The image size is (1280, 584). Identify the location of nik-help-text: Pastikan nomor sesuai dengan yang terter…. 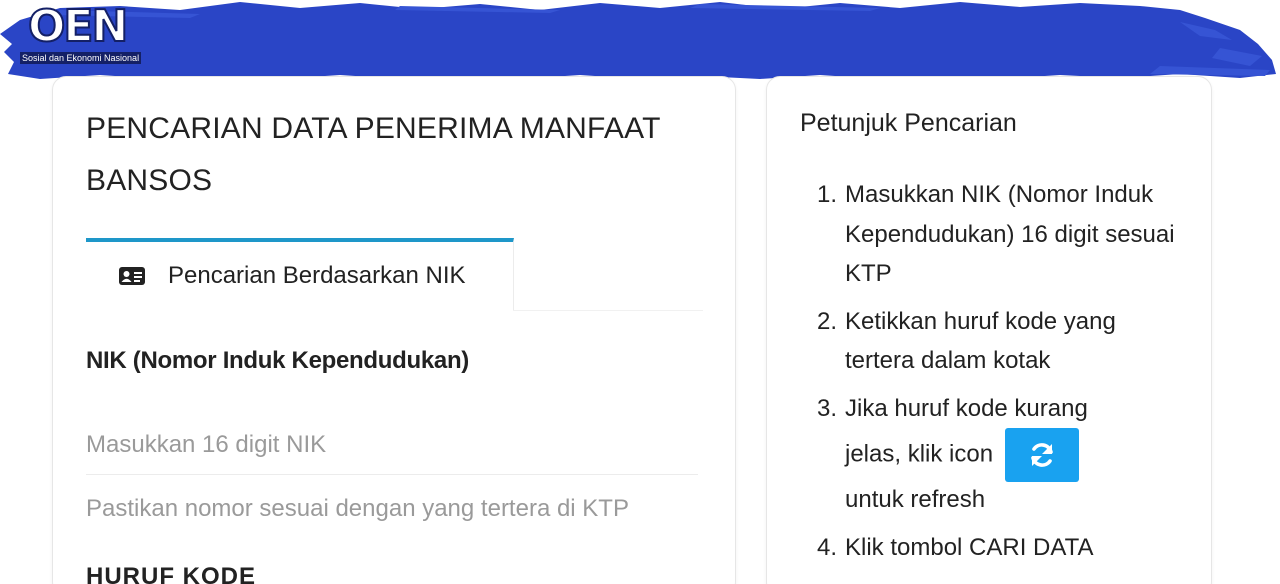
(357, 508).